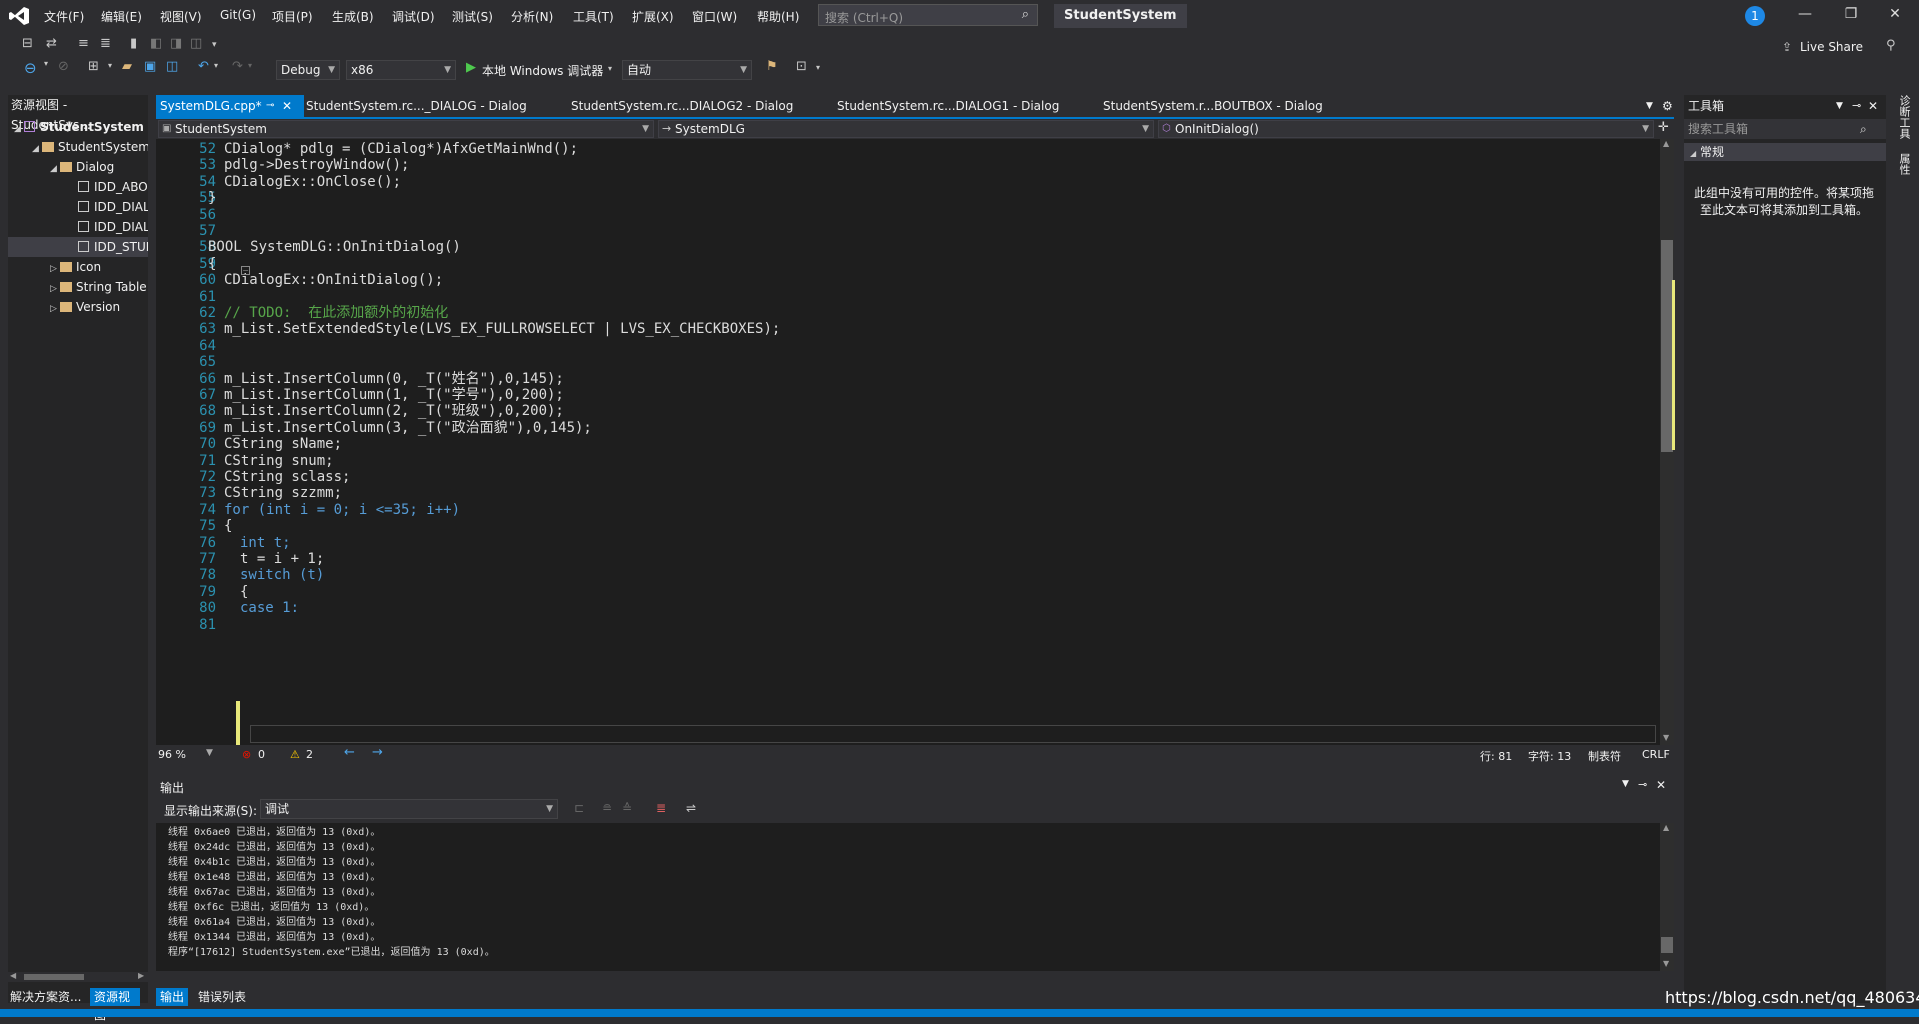 The image size is (1919, 1024). I want to click on save-all-icon: ◫, so click(172, 66).